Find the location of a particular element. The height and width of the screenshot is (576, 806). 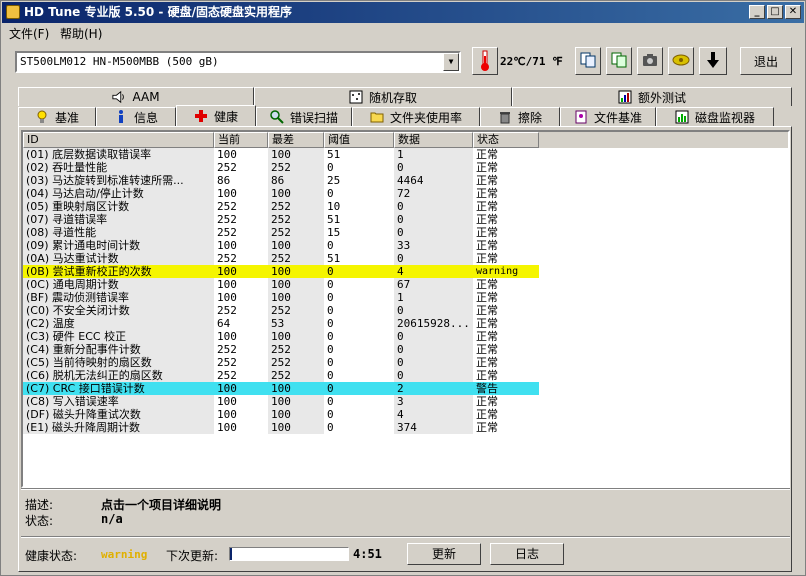

table-row: (08) 寻道性能 252 252 15 0 正常 is located at coordinates (405, 232).